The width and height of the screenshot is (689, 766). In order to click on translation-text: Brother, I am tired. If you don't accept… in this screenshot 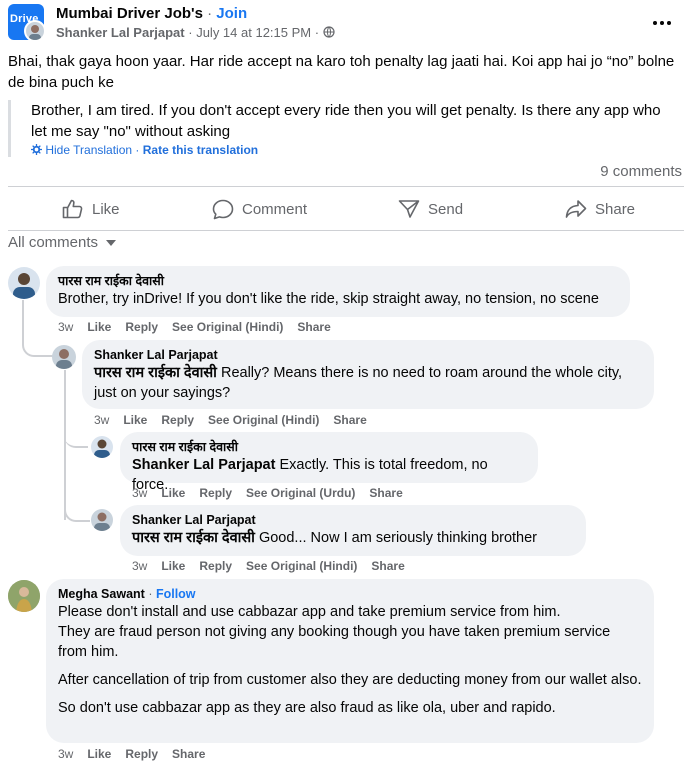, I will do `click(346, 121)`.